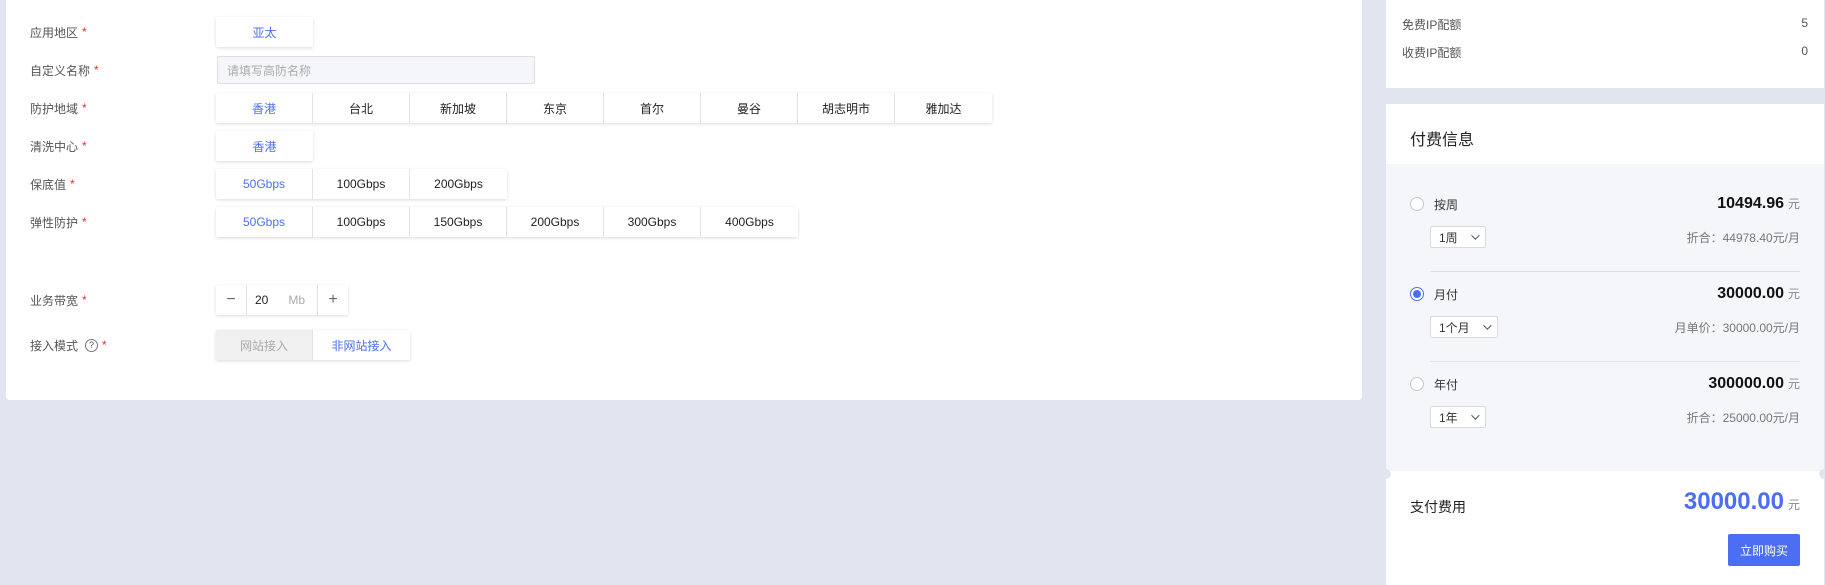 The width and height of the screenshot is (1825, 585). Describe the element at coordinates (1605, 52) in the screenshot. I see `paid-quota-row: 收费IP配额 0` at that location.